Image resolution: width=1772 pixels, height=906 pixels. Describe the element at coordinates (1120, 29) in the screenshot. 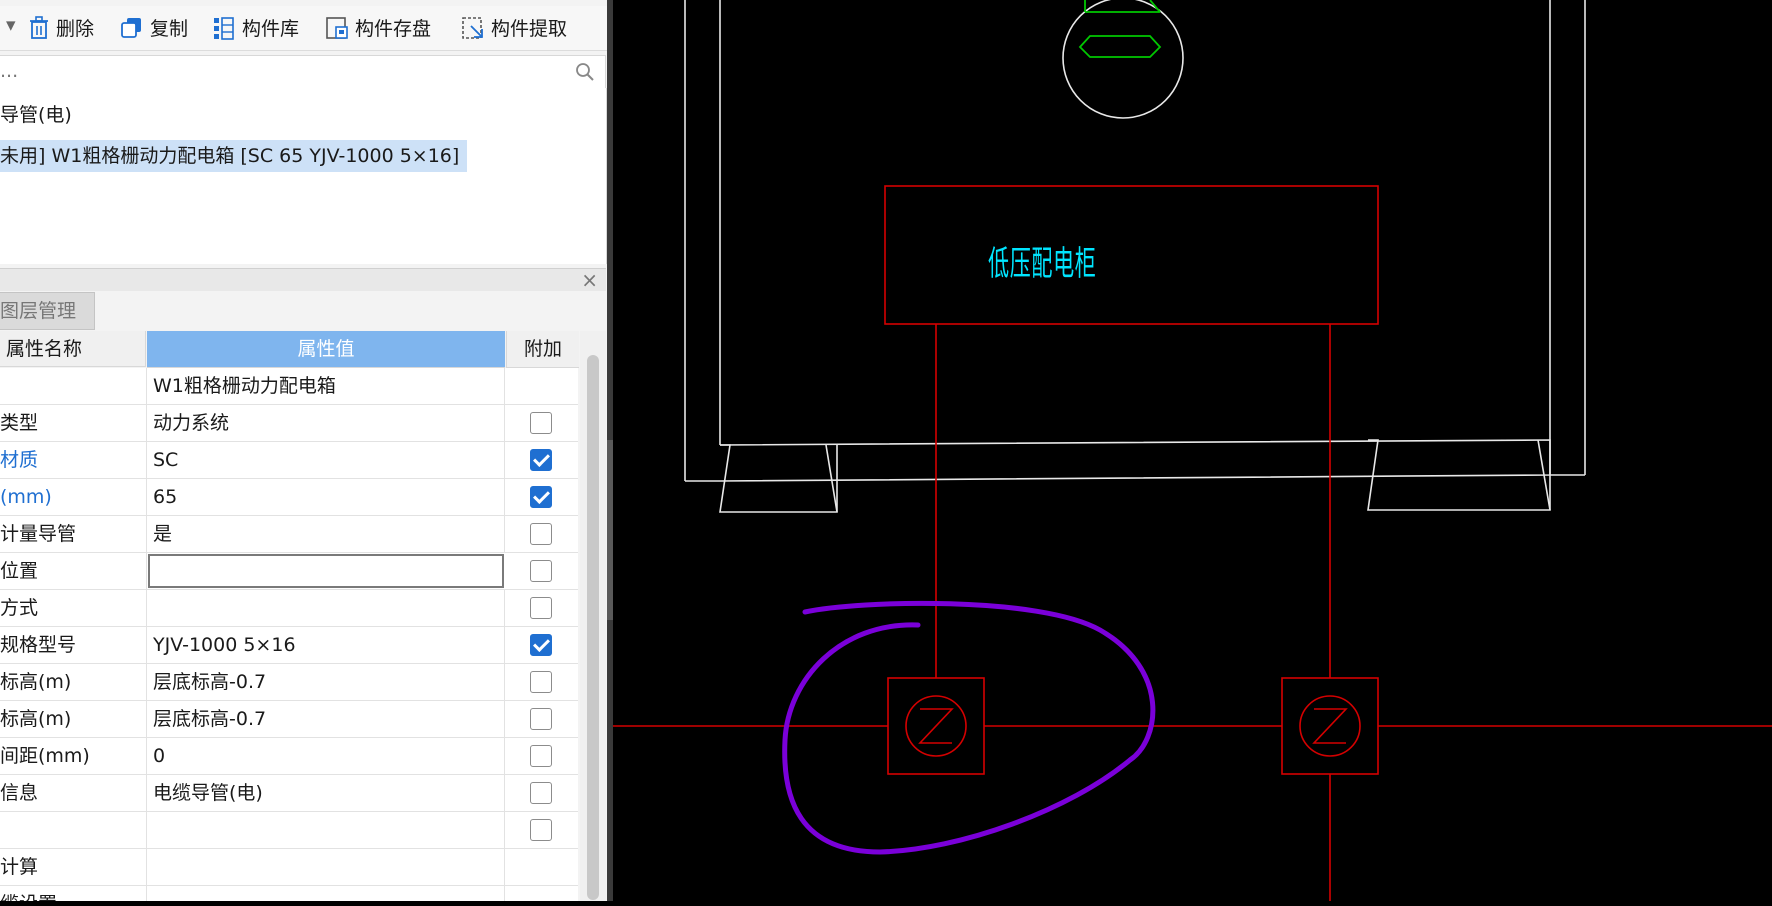

I see `green-valve` at that location.